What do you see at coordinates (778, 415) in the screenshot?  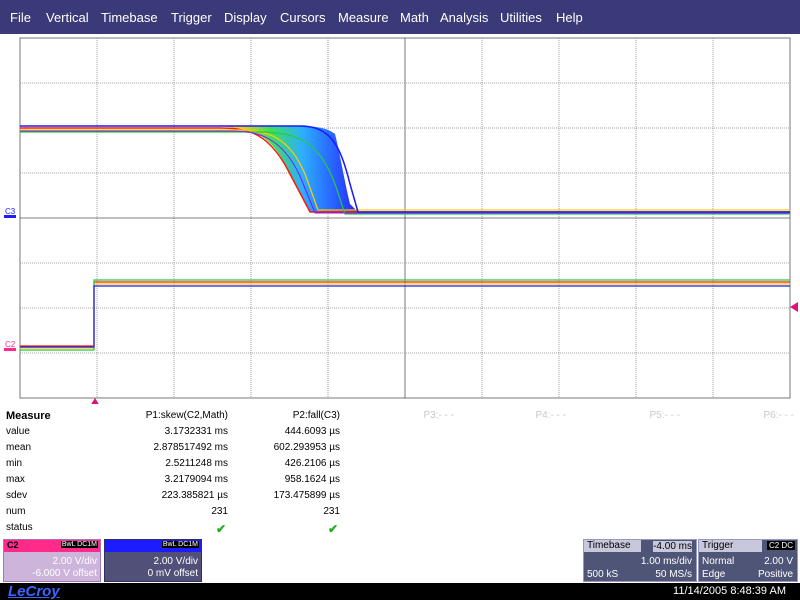 I see `measure-col-6: P6:- - -` at bounding box center [778, 415].